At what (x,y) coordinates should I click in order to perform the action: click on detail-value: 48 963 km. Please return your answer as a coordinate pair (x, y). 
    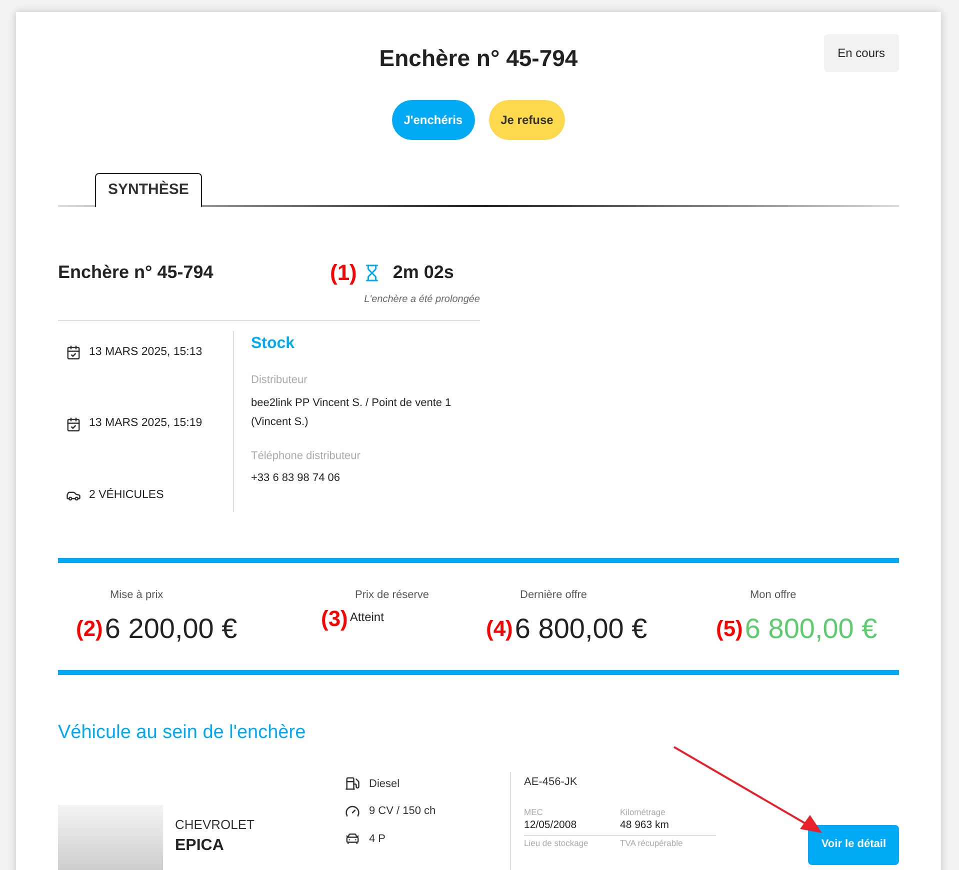
    Looking at the image, I should click on (645, 825).